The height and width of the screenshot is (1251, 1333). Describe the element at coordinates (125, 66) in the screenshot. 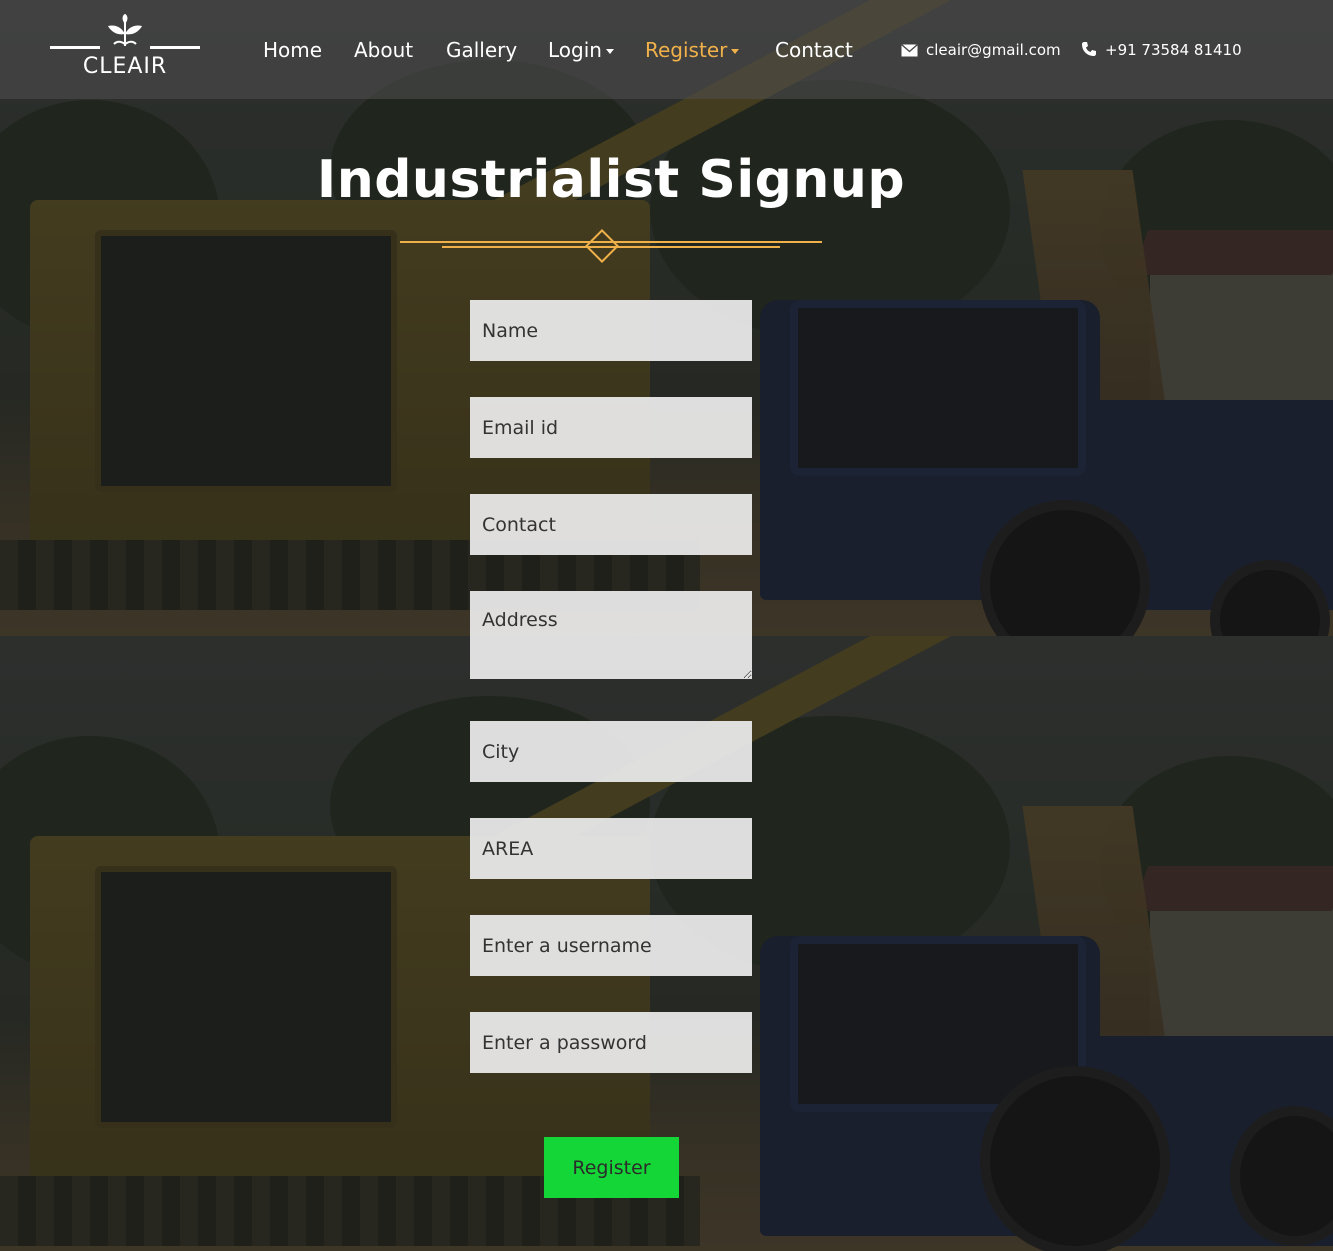

I see `brand-name: CLEAIR` at that location.